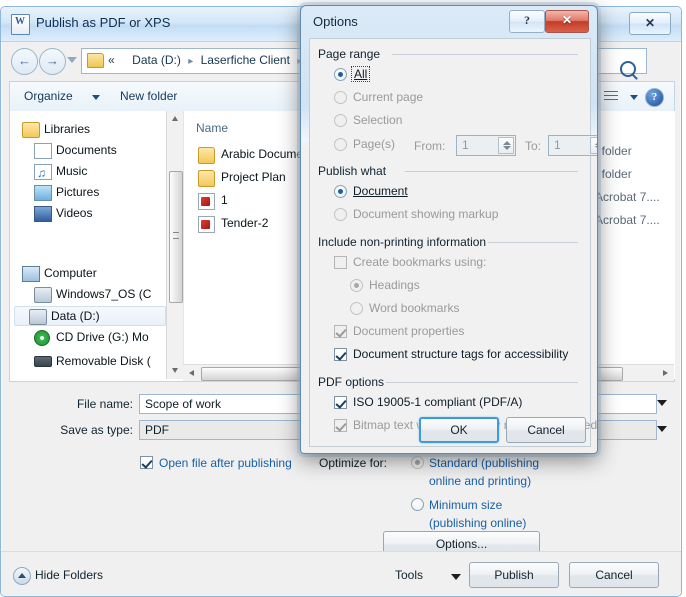 The height and width of the screenshot is (597, 686). I want to click on publish-window-close-button: ✕, so click(650, 23).